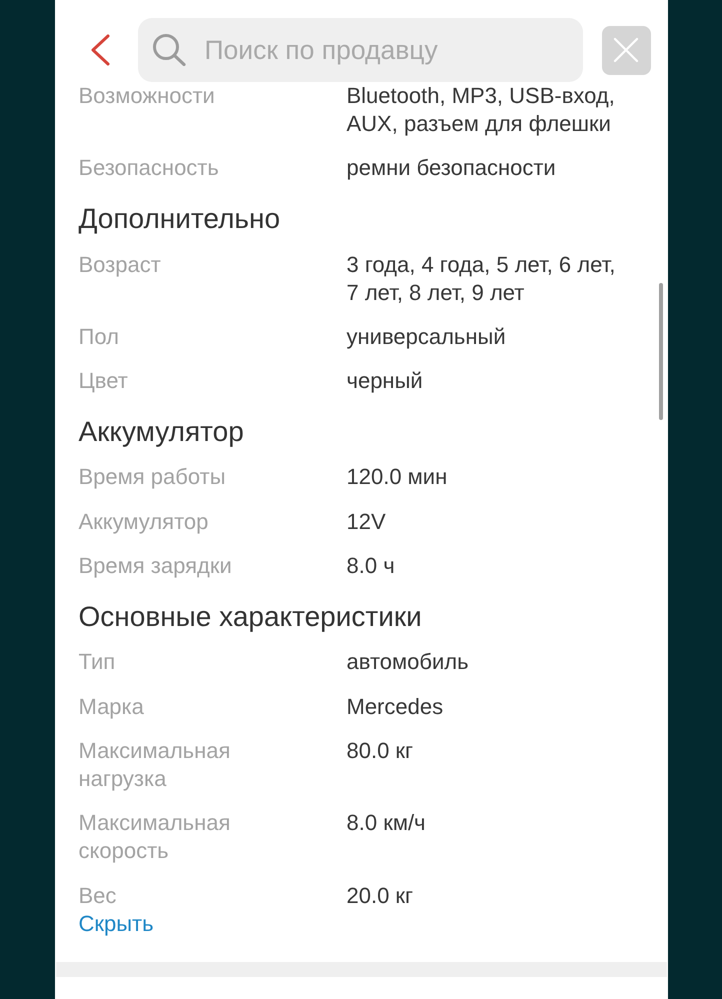  I want to click on close-button, so click(626, 50).